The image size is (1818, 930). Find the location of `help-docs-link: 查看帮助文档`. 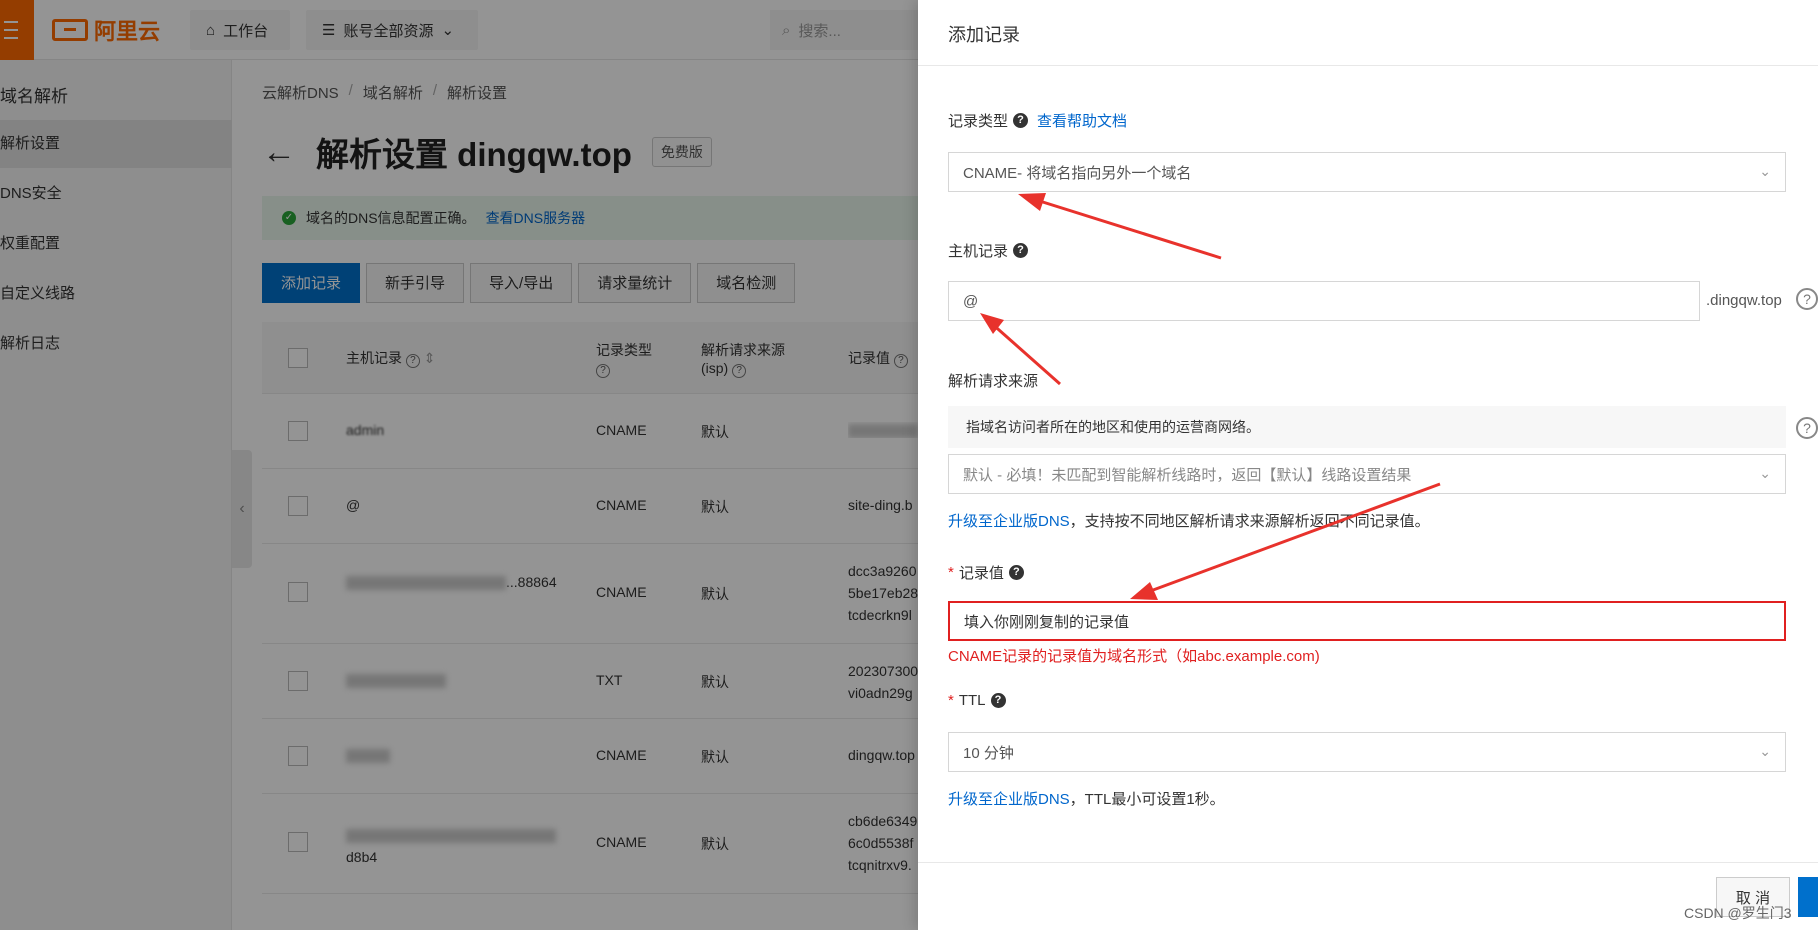

help-docs-link: 查看帮助文档 is located at coordinates (1082, 120).